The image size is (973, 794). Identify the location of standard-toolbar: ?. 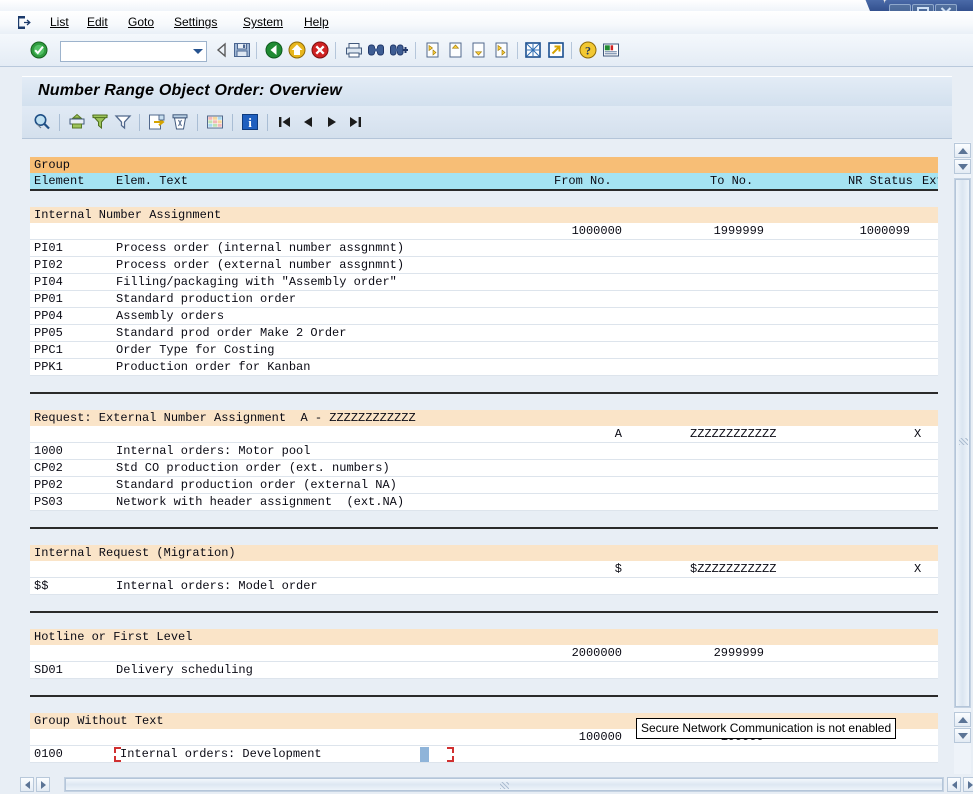
(486, 50).